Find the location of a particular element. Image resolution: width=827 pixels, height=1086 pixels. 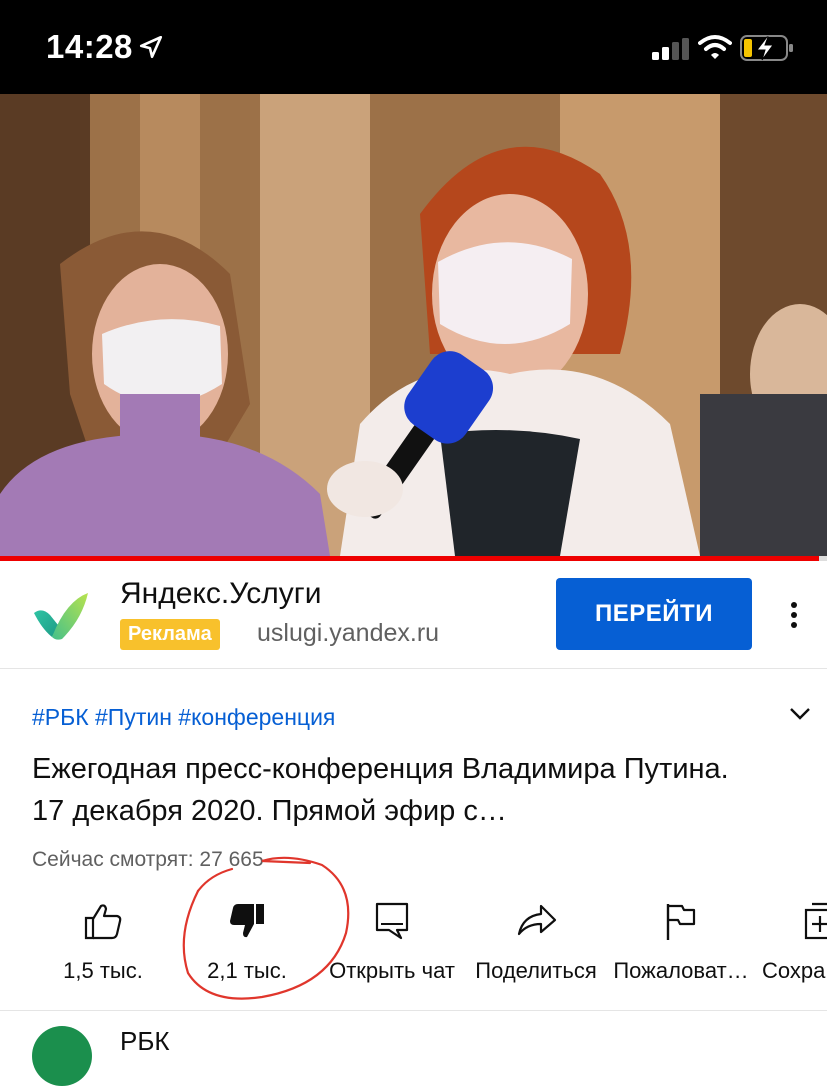

yandex-services-logo is located at coordinates (61, 616).